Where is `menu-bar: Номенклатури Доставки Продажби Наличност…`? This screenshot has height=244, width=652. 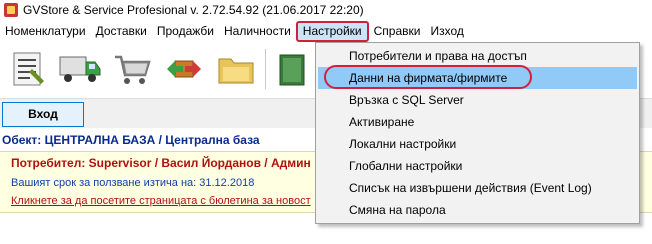
menu-bar: Номенклатури Доставки Продажби Наличност… is located at coordinates (326, 31).